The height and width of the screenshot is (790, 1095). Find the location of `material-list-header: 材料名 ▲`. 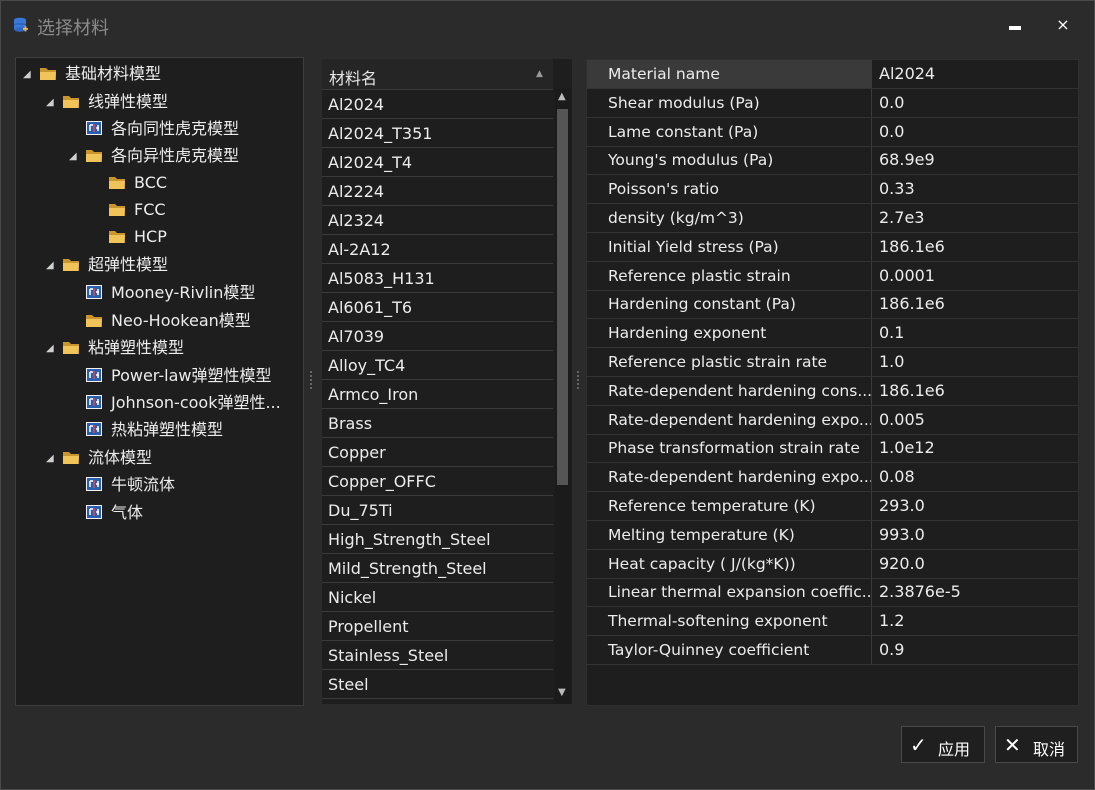

material-list-header: 材料名 ▲ is located at coordinates (437, 74).